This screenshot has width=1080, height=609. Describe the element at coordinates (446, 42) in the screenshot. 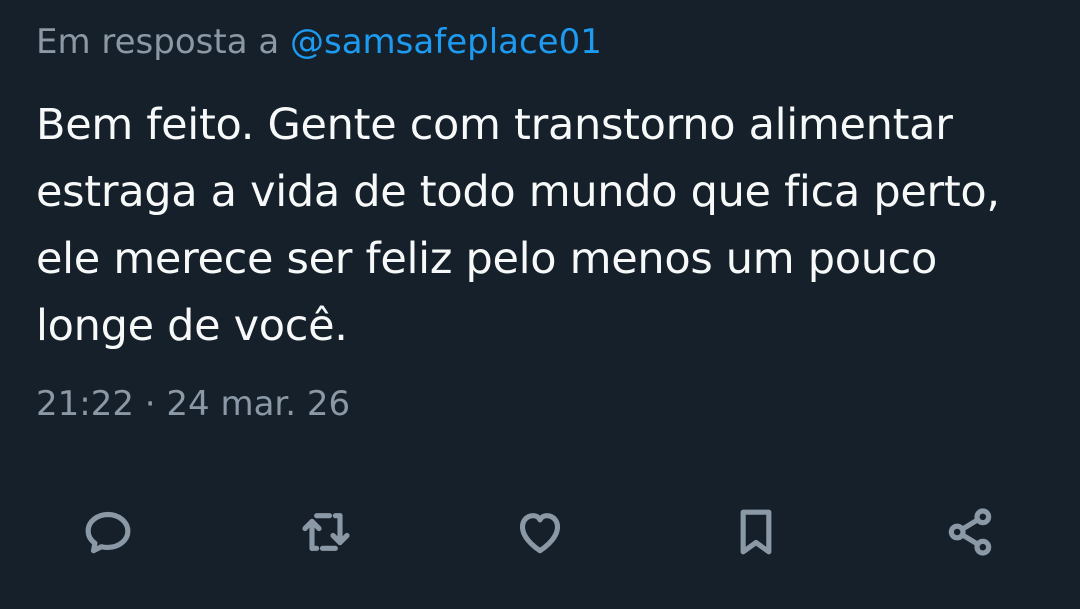

I see `reply-handle-link: @samsafeplace01` at that location.